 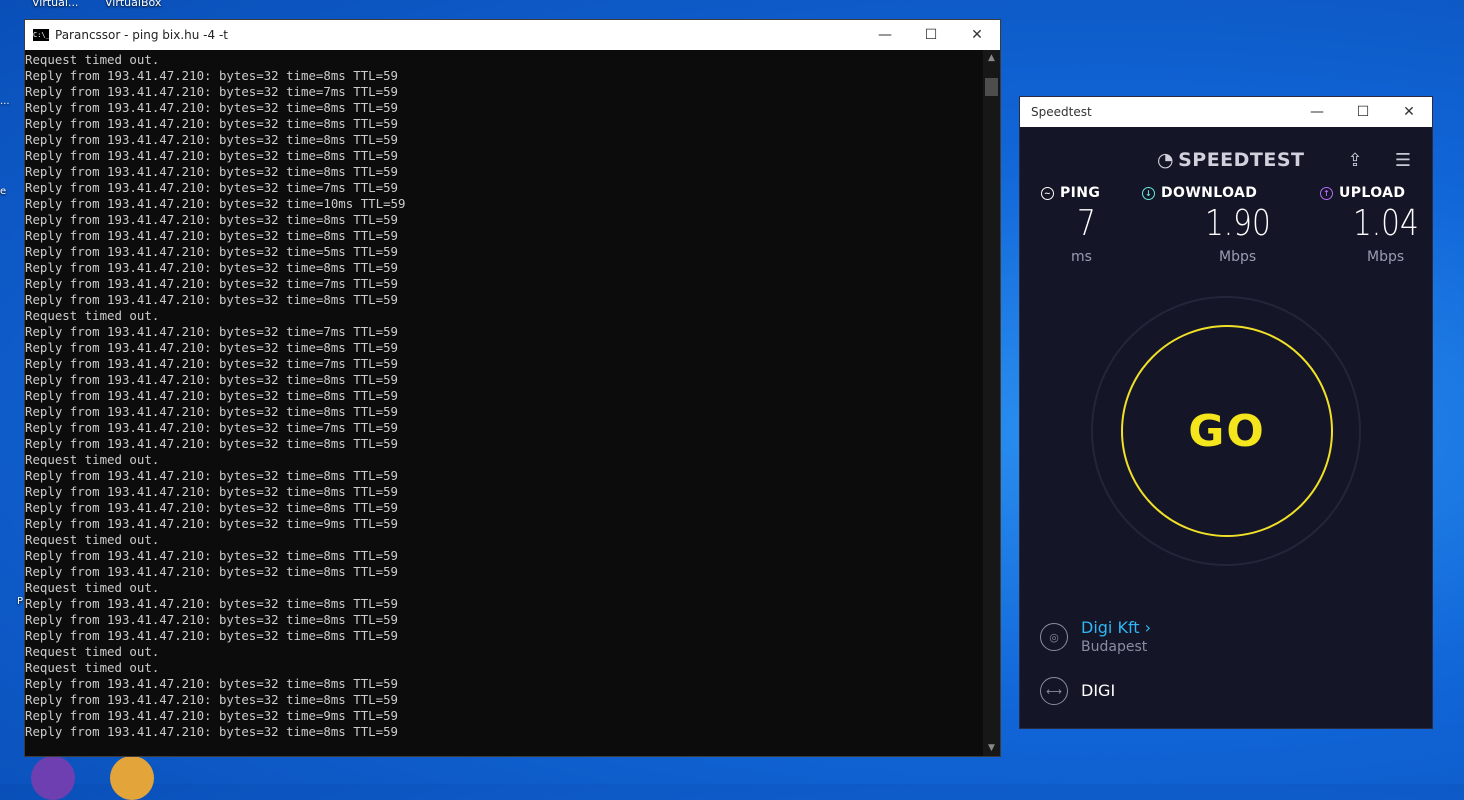 I want to click on ping-unit: ms, so click(x=1081, y=257).